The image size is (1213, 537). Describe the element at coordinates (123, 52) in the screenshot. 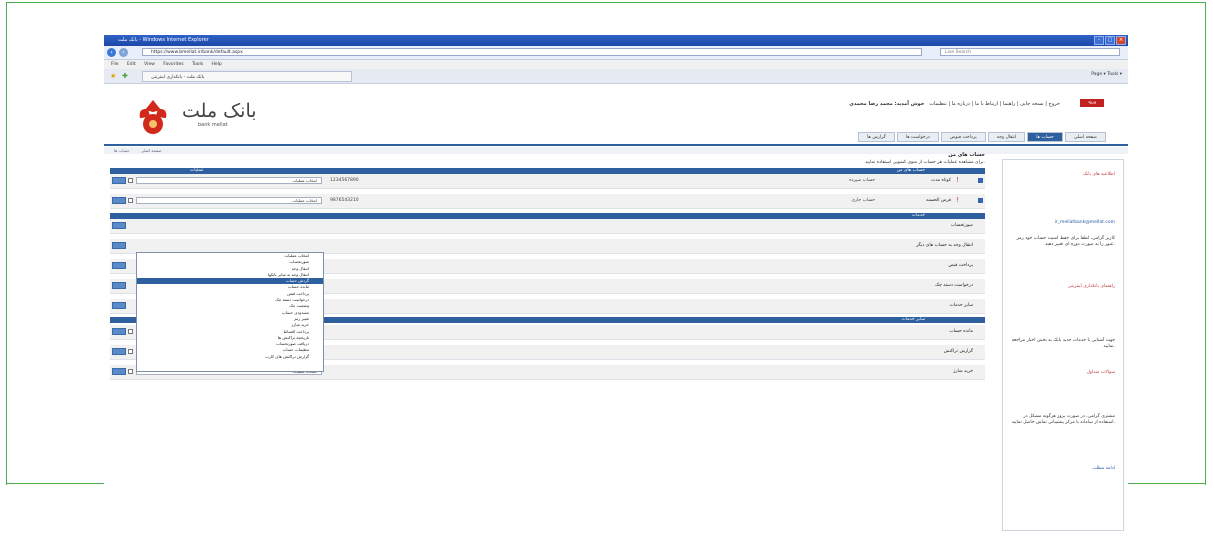

I see `forward-icon: ›` at that location.